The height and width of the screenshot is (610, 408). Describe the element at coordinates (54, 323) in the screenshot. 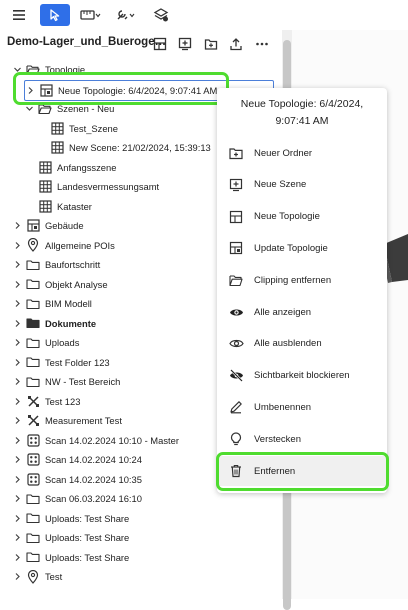

I see `tree-item: Dokumente` at that location.